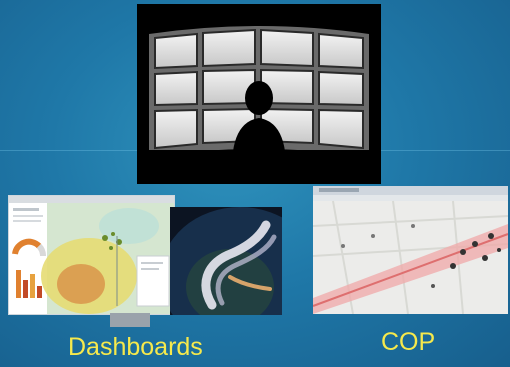 The image size is (510, 367). I want to click on dashboard-map-thumbnail, so click(91, 255).